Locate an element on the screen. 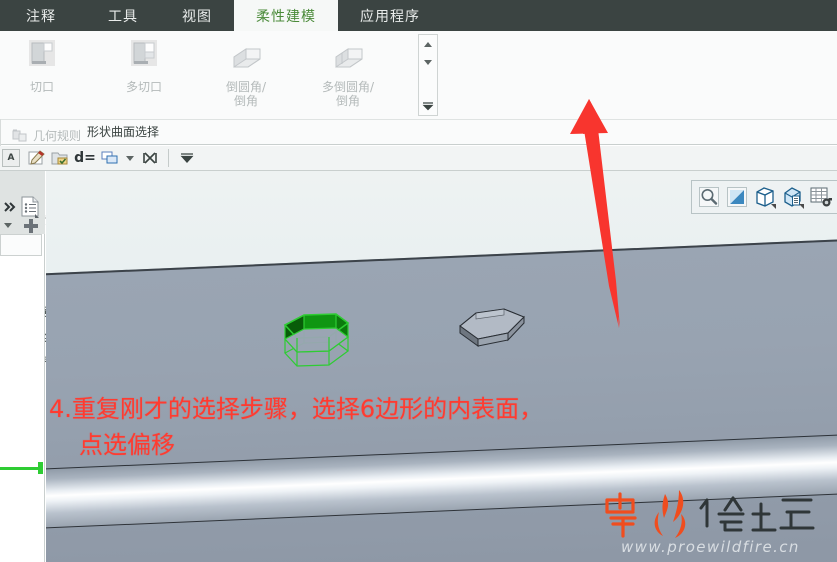  display-style-icon is located at coordinates (737, 197).